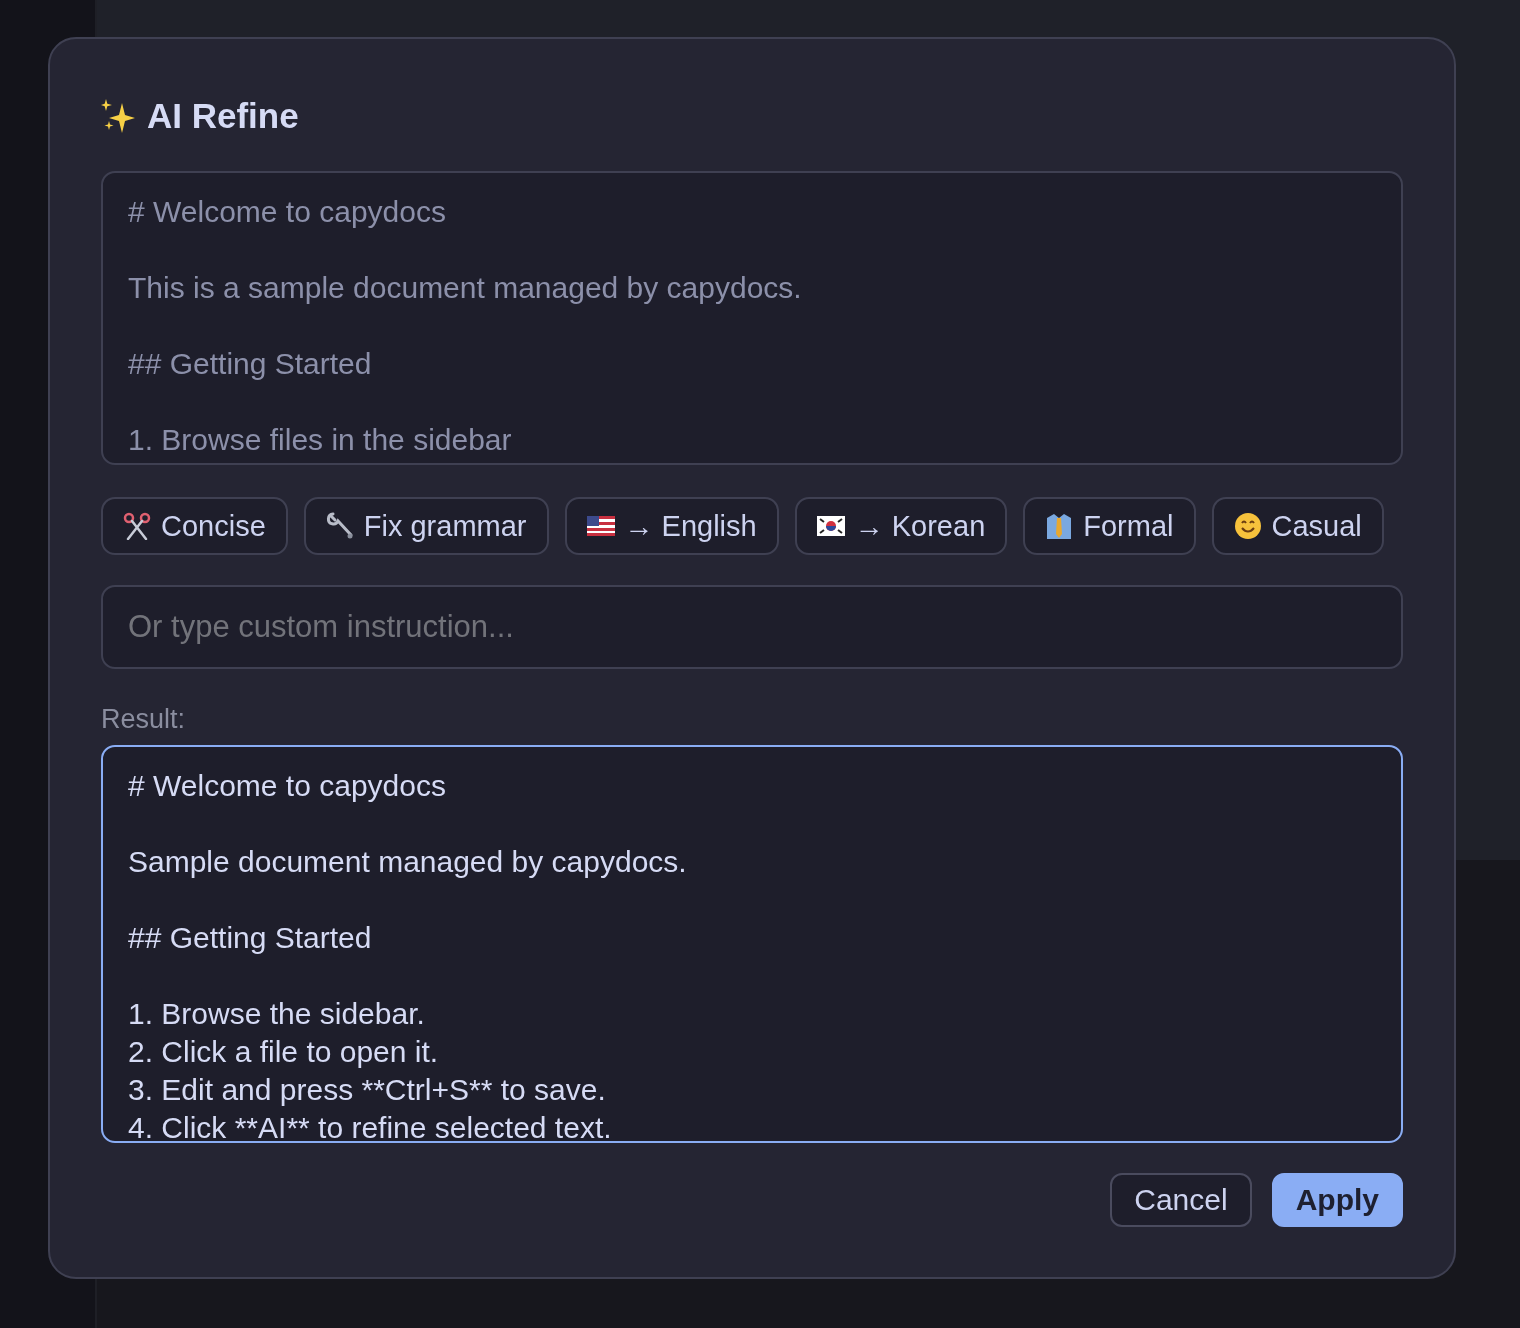 The width and height of the screenshot is (1520, 1328). I want to click on preset-button: → English, so click(671, 526).